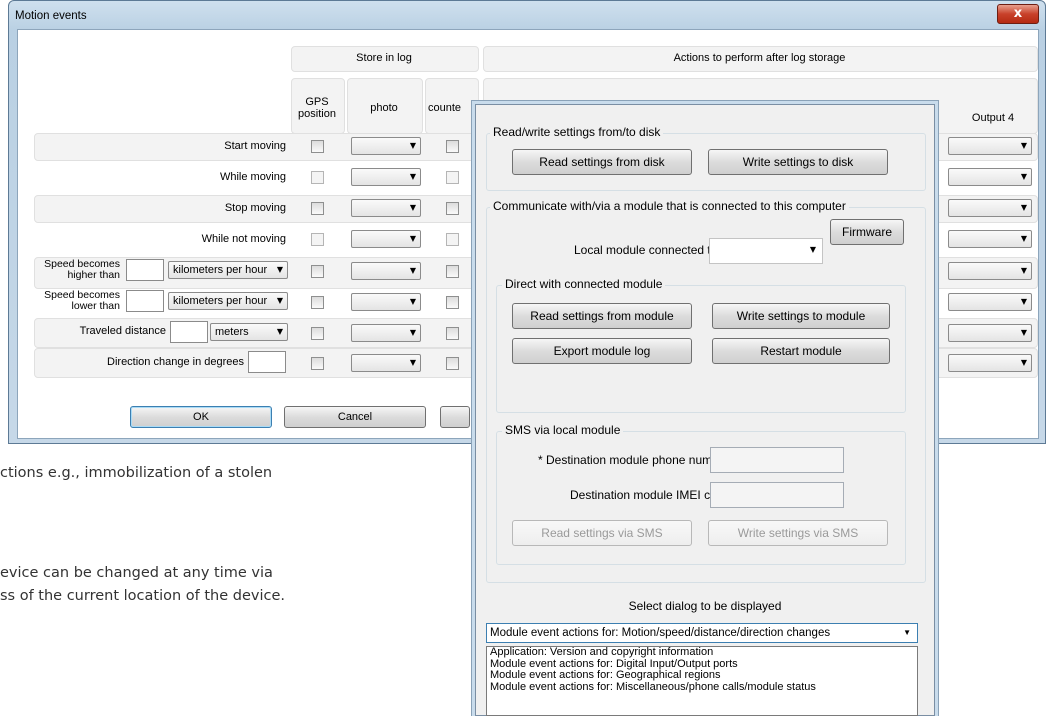  I want to click on destination-phone-label: * Destination module phone number, so click(634, 460).